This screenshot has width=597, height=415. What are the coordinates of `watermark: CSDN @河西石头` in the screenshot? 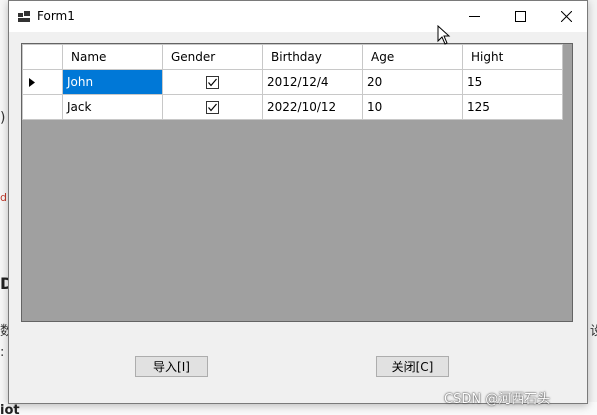 It's located at (497, 399).